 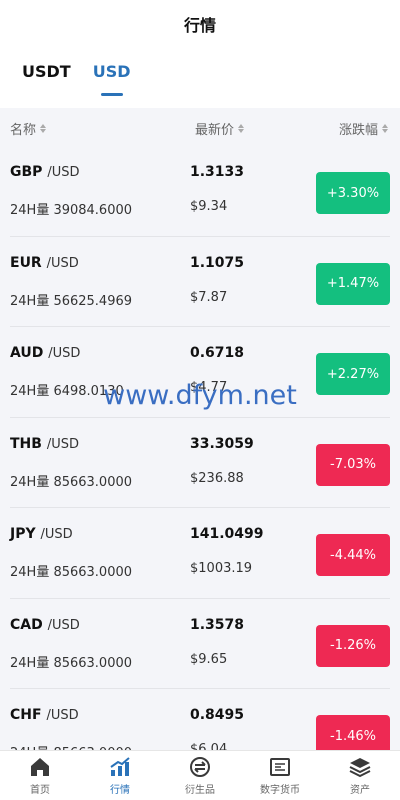 I want to click on pair-symbol: CHF /USD, so click(x=44, y=715).